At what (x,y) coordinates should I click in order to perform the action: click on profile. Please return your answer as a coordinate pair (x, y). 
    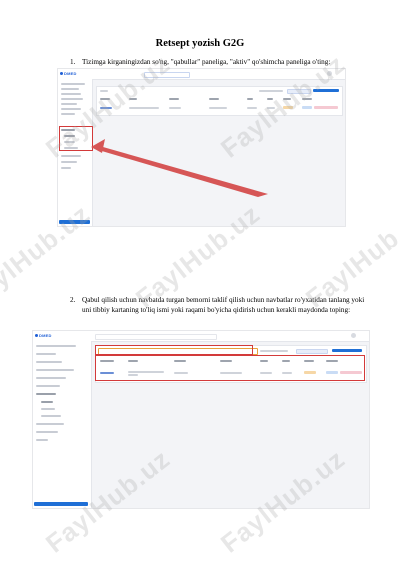
    Looking at the image, I should click on (358, 335).